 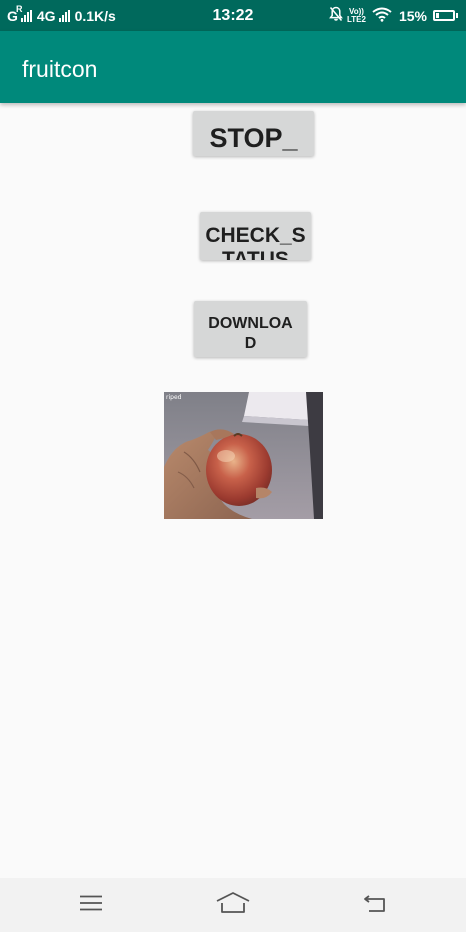 I want to click on status-right: Vo)) LTE2 15%, so click(x=393, y=15).